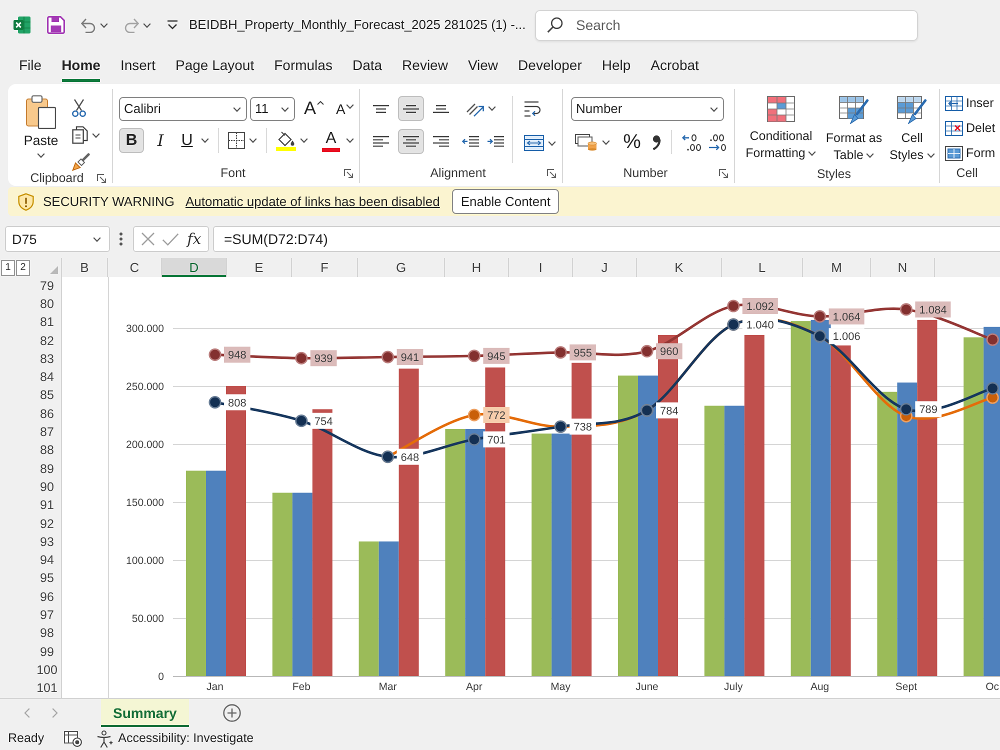  What do you see at coordinates (8, 268) in the screenshot?
I see `outline-level-button: 1` at bounding box center [8, 268].